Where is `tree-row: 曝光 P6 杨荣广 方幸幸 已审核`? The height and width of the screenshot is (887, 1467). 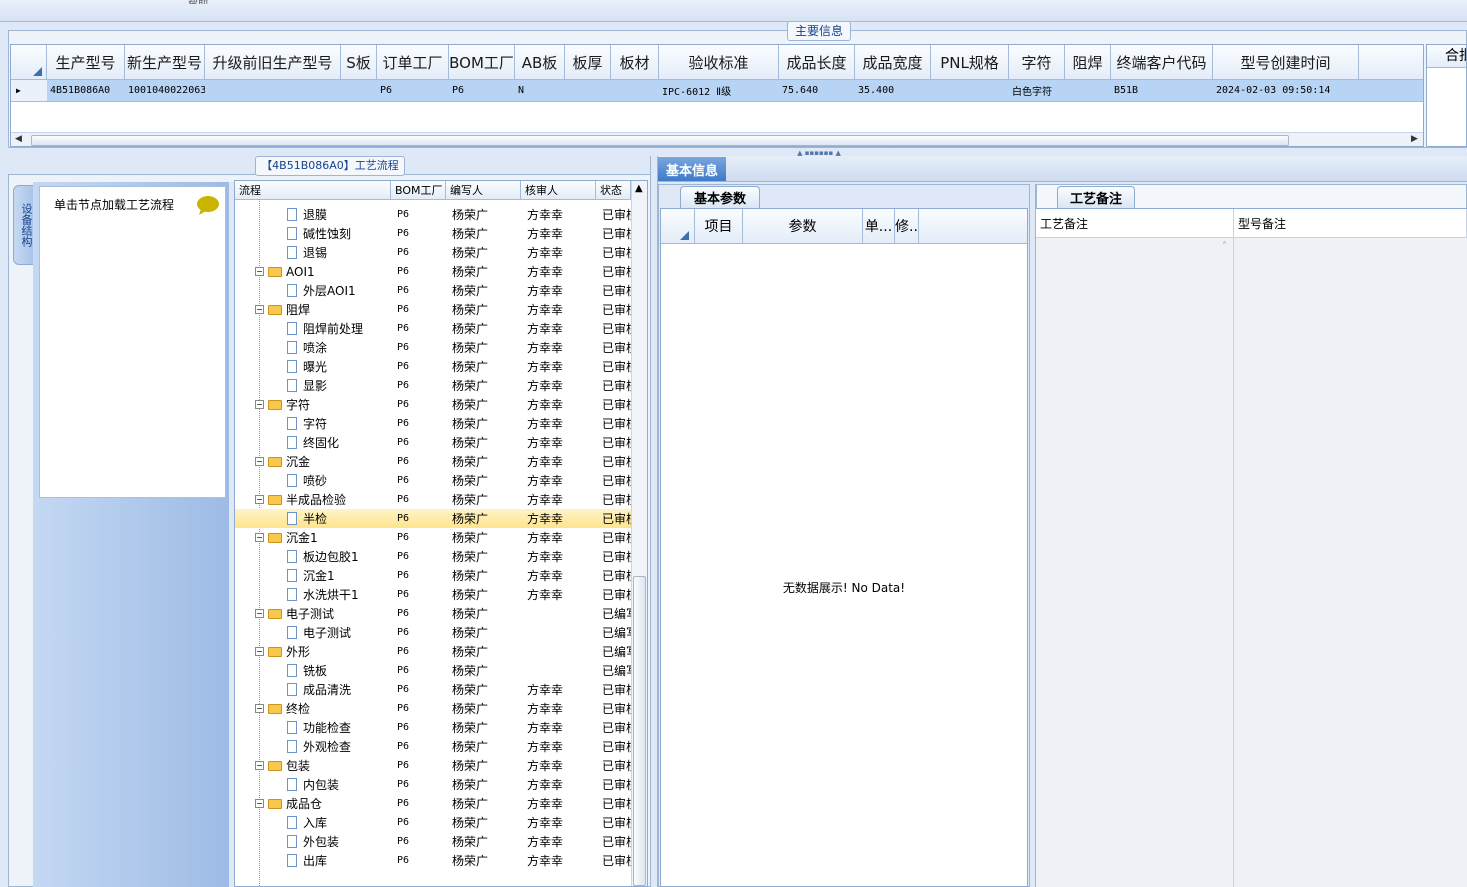
tree-row: 曝光 P6 杨荣广 方幸幸 已审核 is located at coordinates (433, 366).